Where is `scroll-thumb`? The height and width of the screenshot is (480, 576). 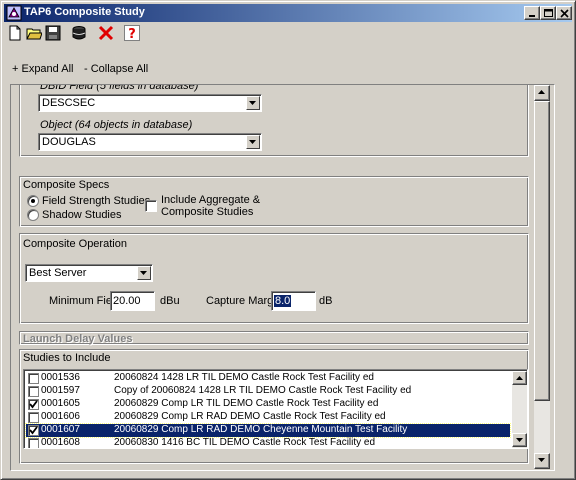 scroll-thumb is located at coordinates (542, 251).